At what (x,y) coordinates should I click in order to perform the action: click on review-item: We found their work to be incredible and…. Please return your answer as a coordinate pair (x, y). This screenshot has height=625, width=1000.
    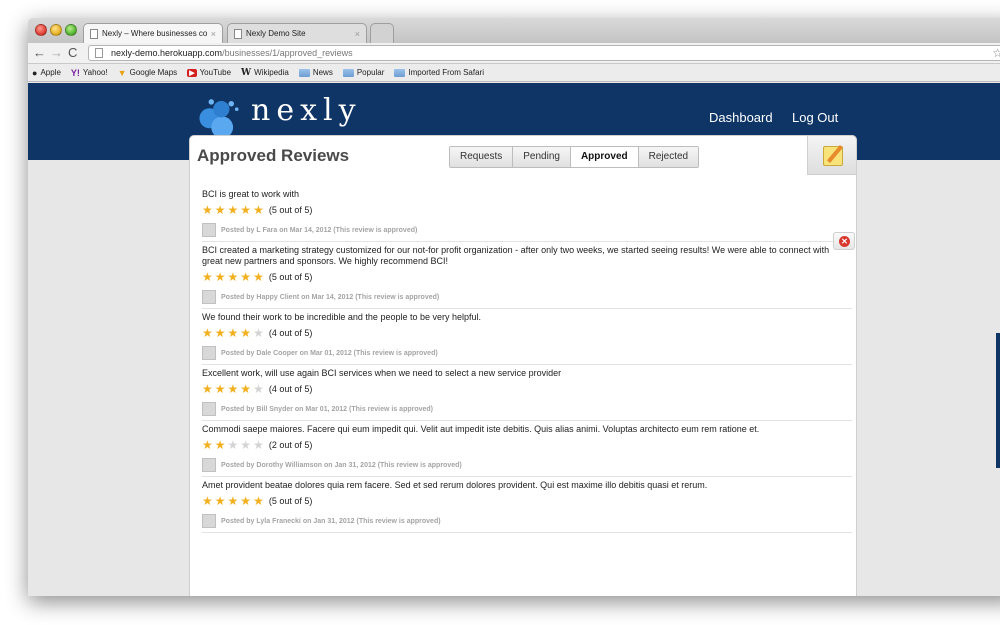
    Looking at the image, I should click on (527, 337).